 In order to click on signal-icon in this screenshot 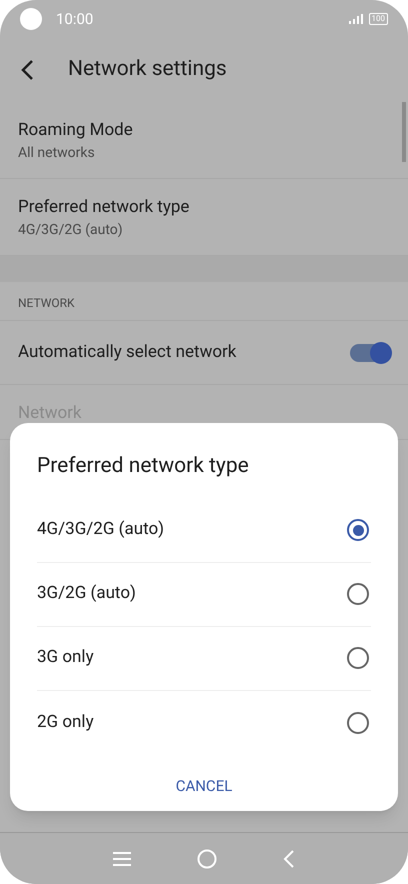, I will do `click(355, 19)`.